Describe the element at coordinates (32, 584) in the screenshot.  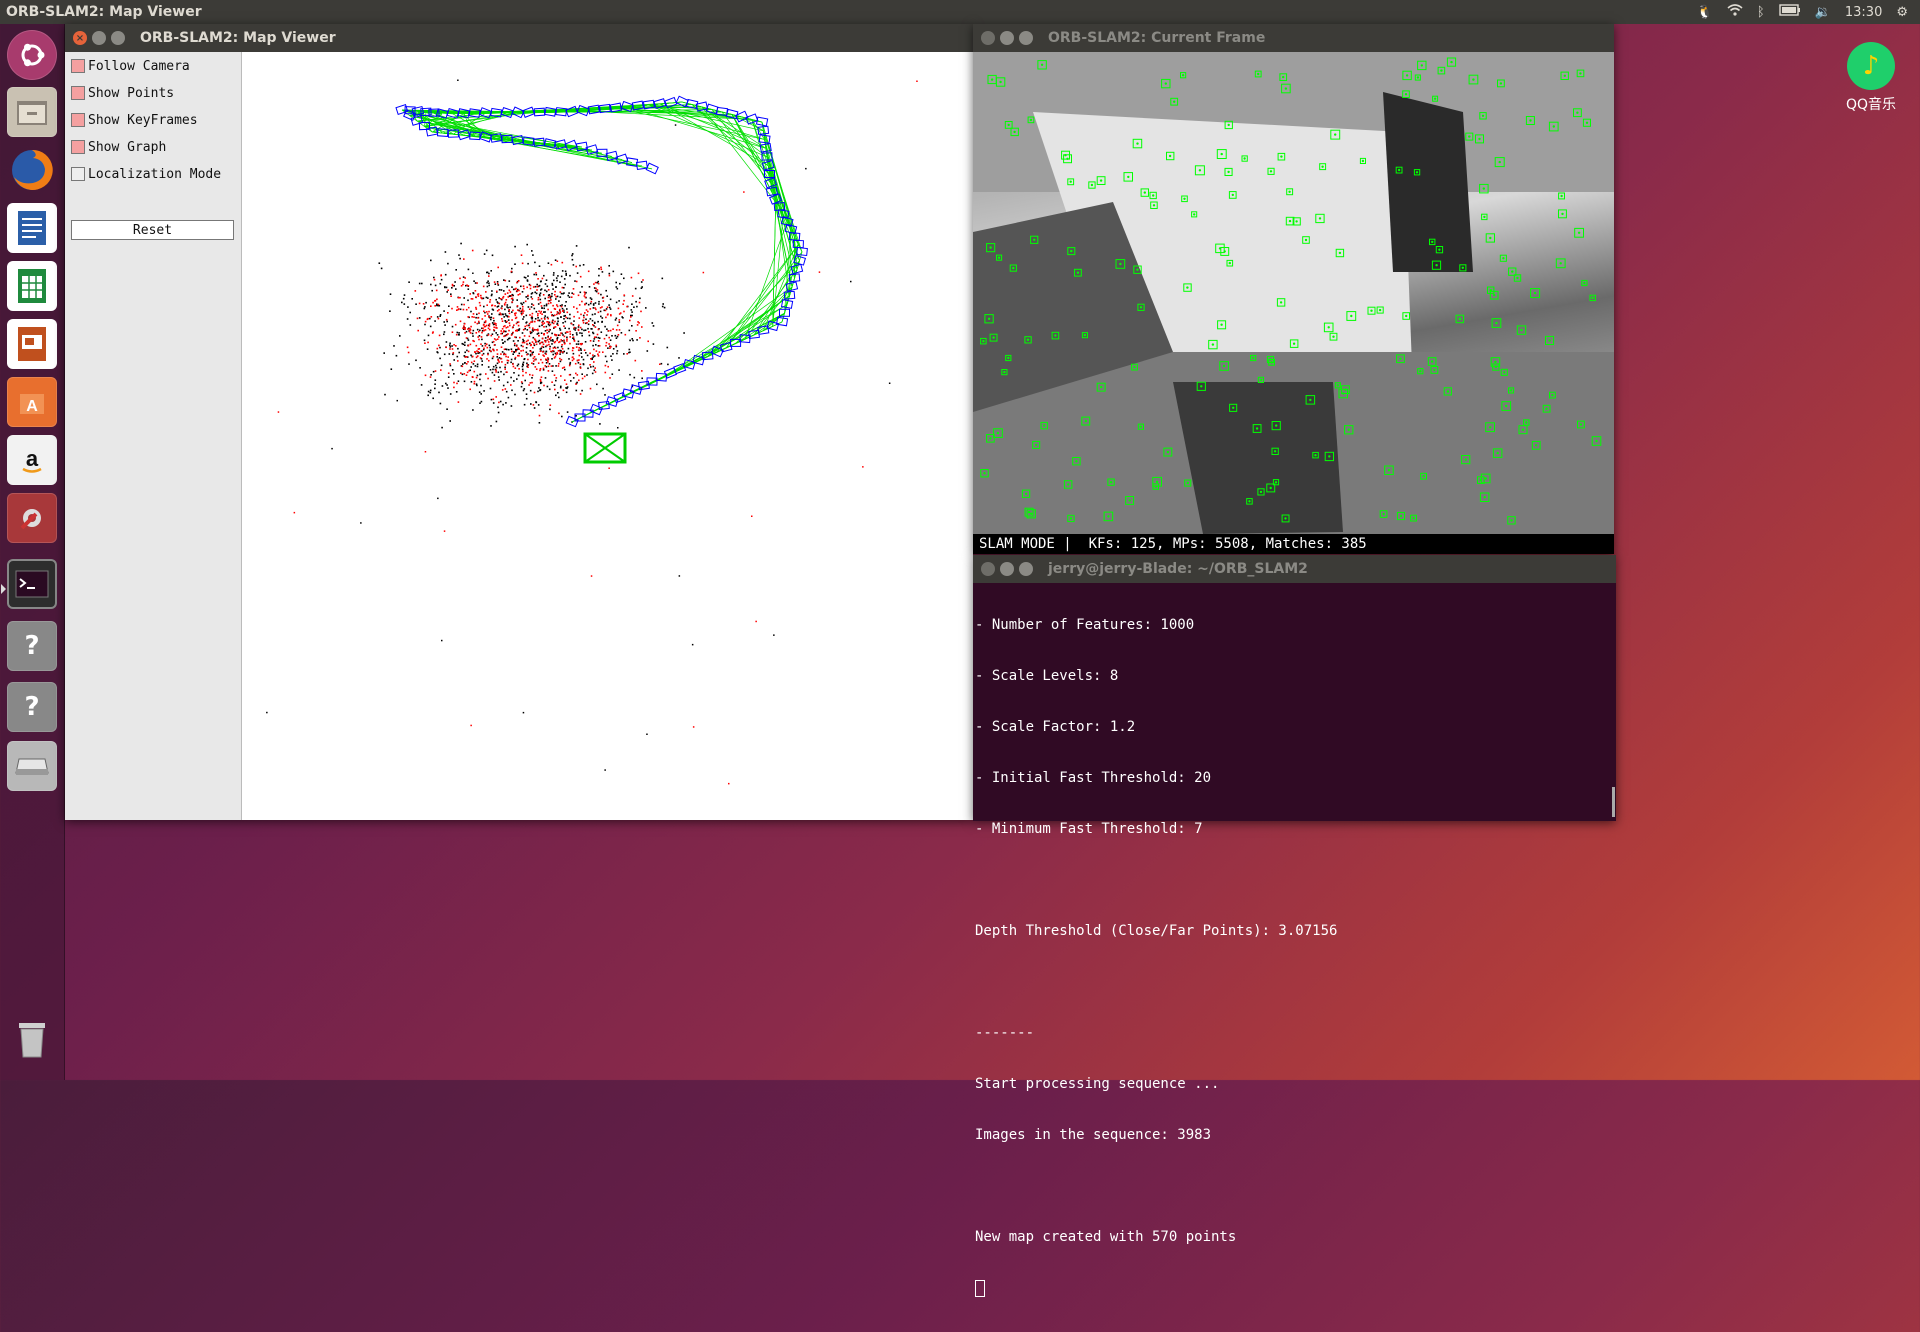
I see `terminal-icon` at that location.